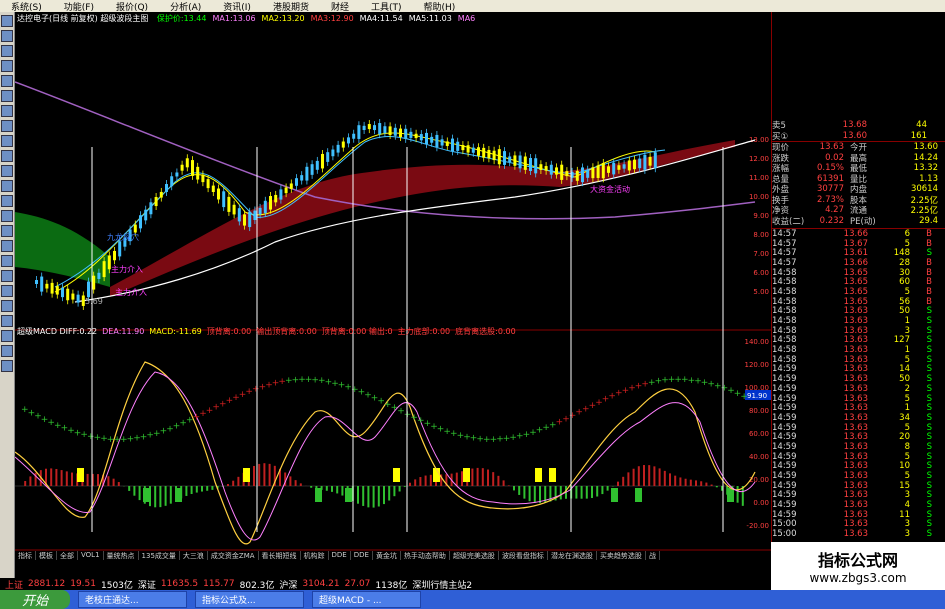  Describe the element at coordinates (340, 6) in the screenshot. I see `menu-item: 财经` at that location.